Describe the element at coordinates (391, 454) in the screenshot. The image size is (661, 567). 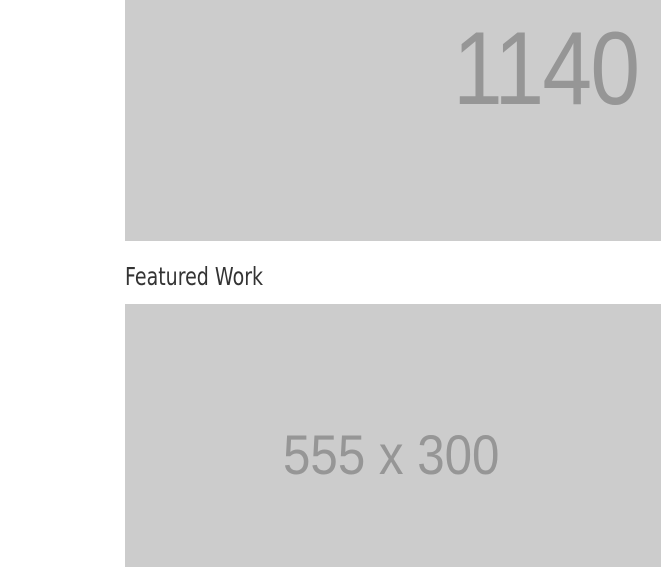
I see `featured-work-placeholder-label: 555 x 300` at that location.